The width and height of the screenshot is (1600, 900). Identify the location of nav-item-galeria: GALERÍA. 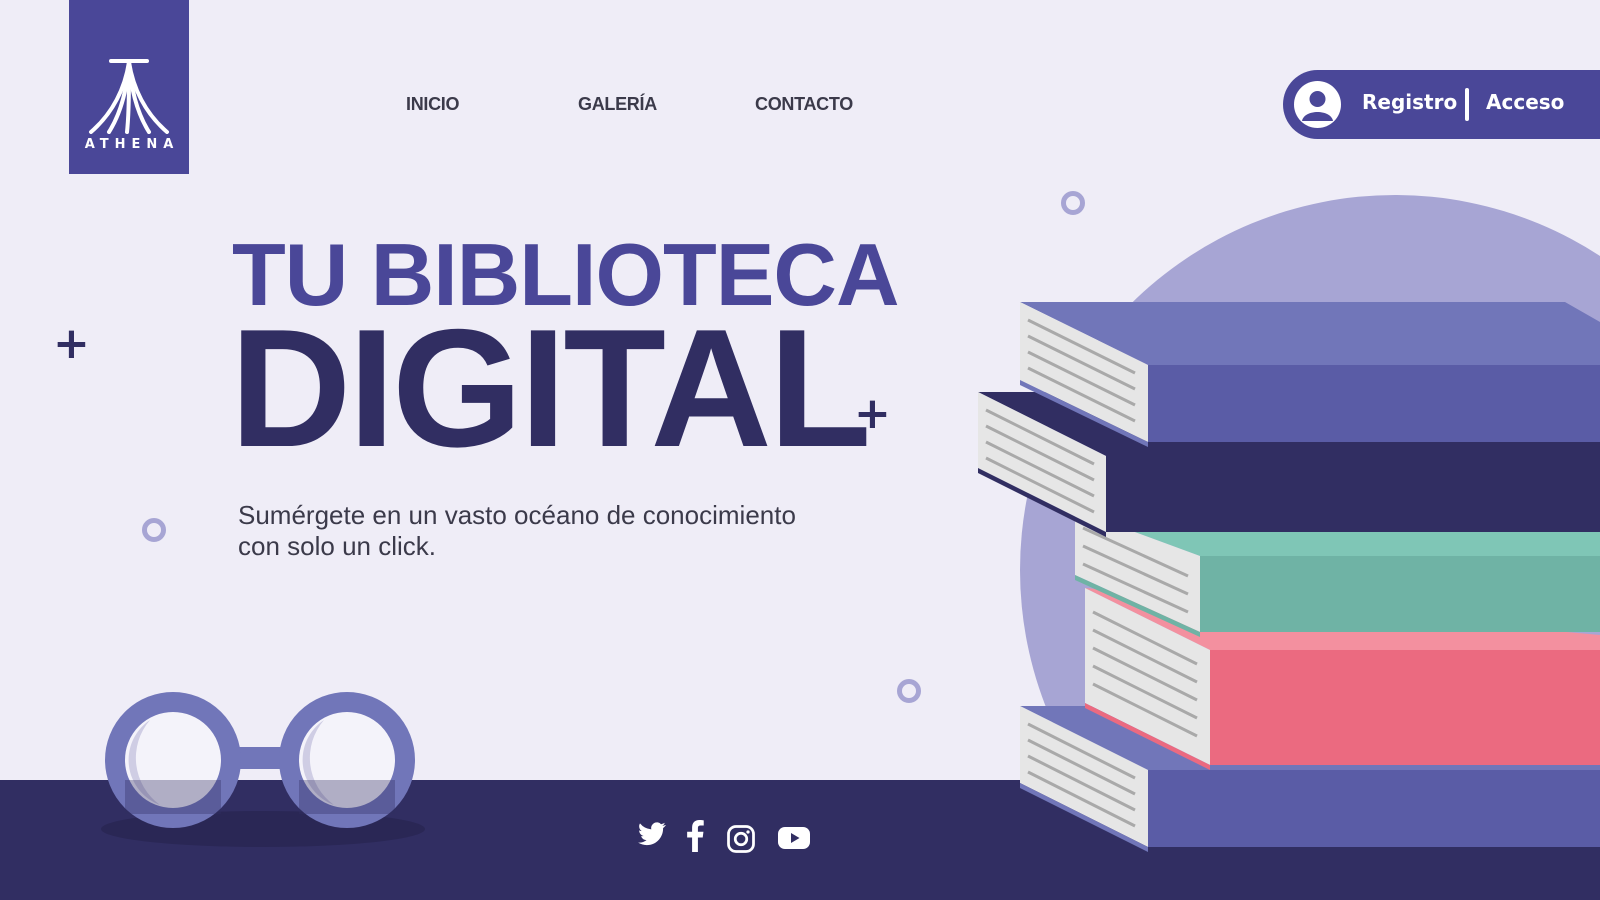
(617, 104).